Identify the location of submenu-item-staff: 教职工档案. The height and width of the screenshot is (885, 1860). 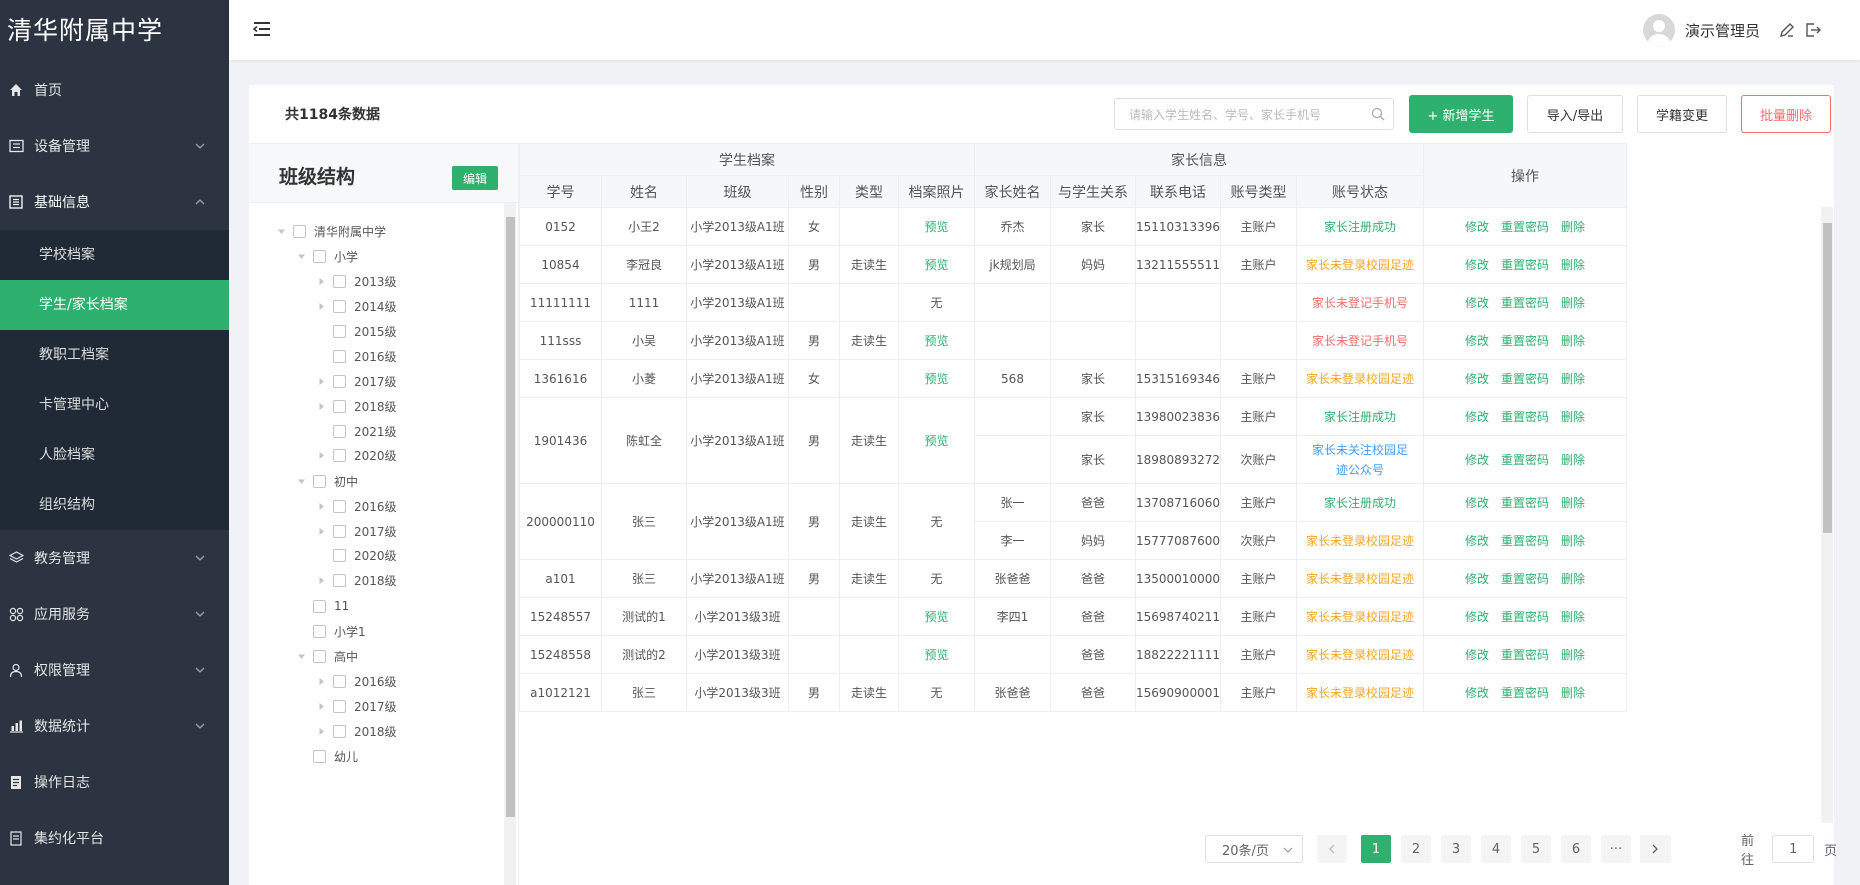
(114, 355).